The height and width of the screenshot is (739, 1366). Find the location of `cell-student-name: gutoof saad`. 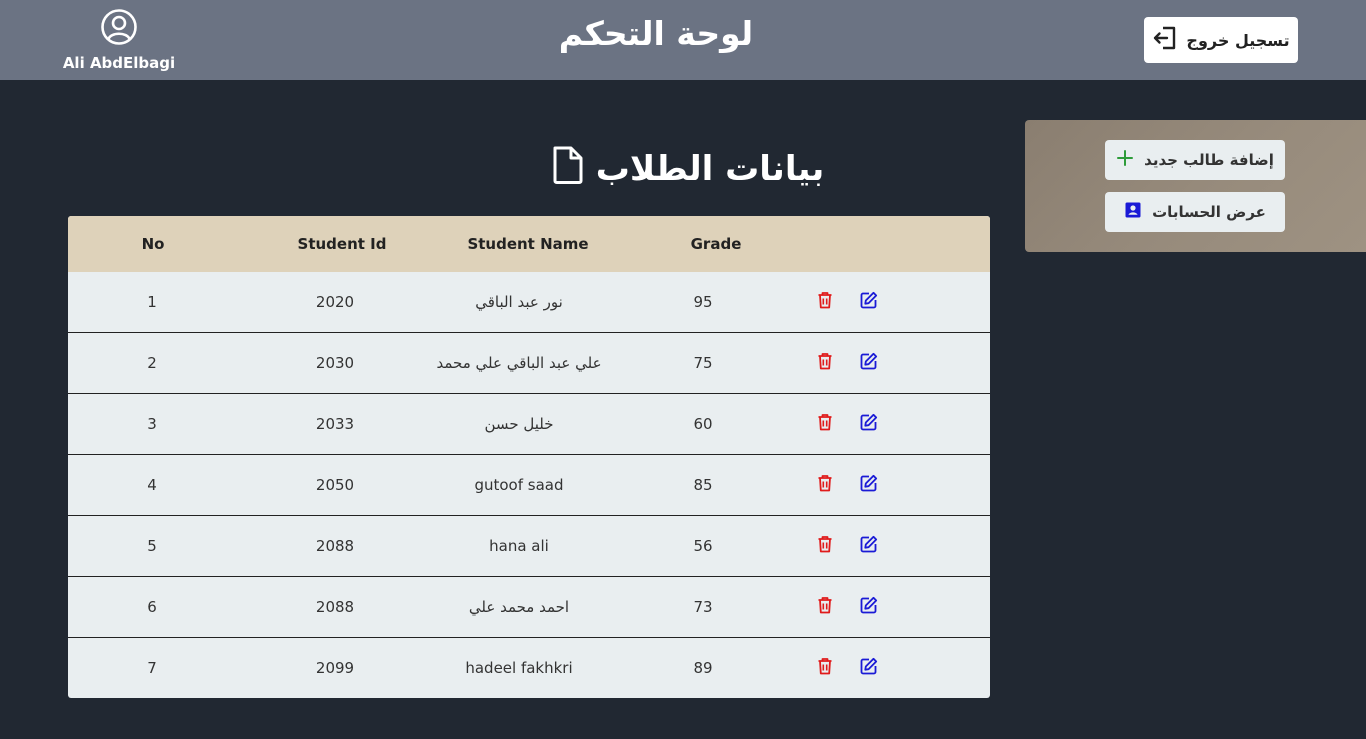

cell-student-name: gutoof saad is located at coordinates (519, 485).